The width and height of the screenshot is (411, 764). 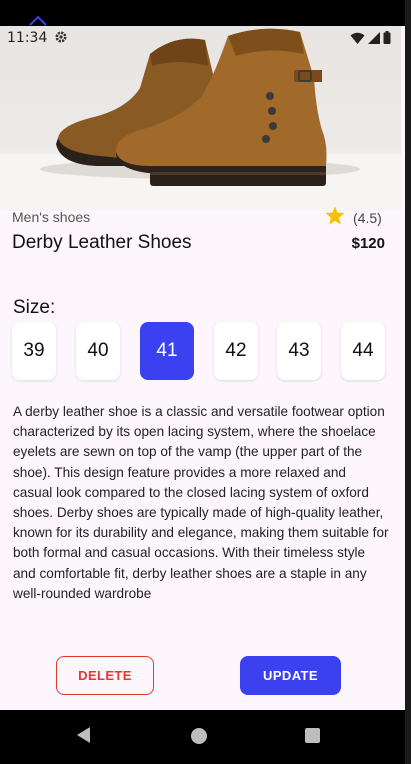 I want to click on size-option-44: 44, so click(x=363, y=351).